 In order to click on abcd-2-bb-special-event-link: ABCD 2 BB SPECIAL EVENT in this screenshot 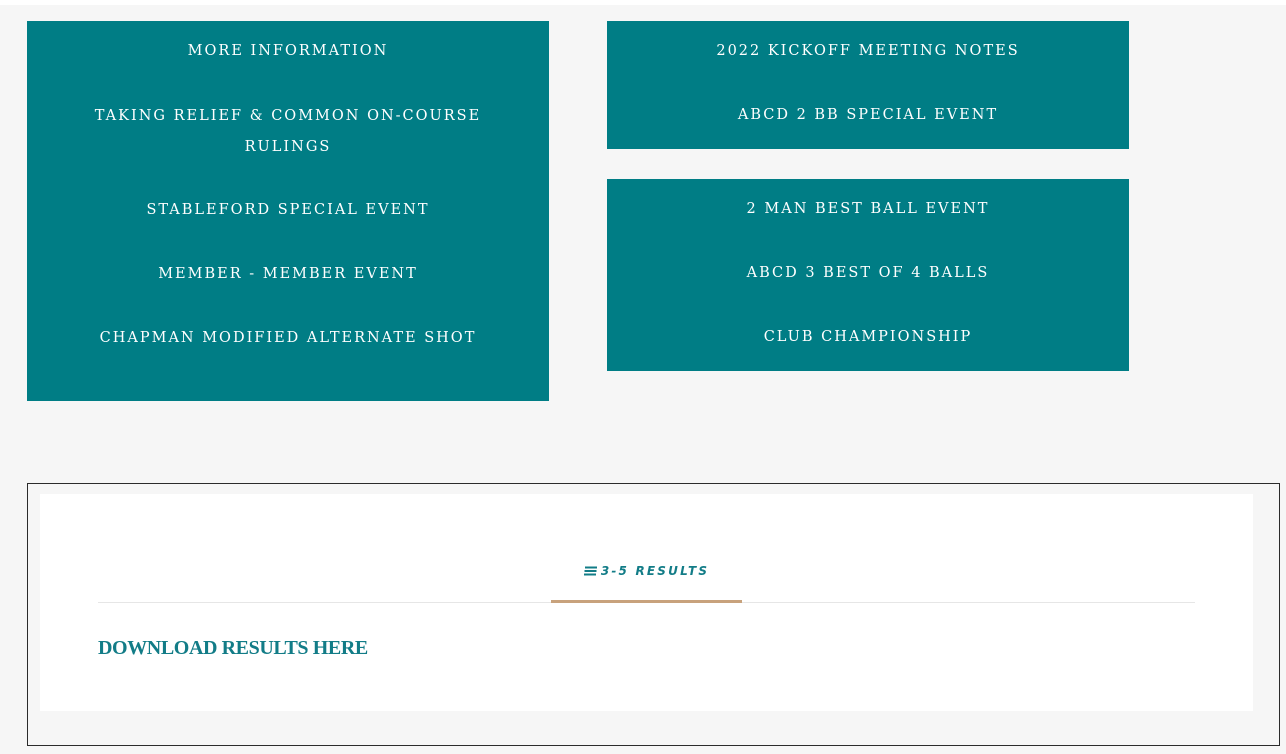, I will do `click(868, 115)`.